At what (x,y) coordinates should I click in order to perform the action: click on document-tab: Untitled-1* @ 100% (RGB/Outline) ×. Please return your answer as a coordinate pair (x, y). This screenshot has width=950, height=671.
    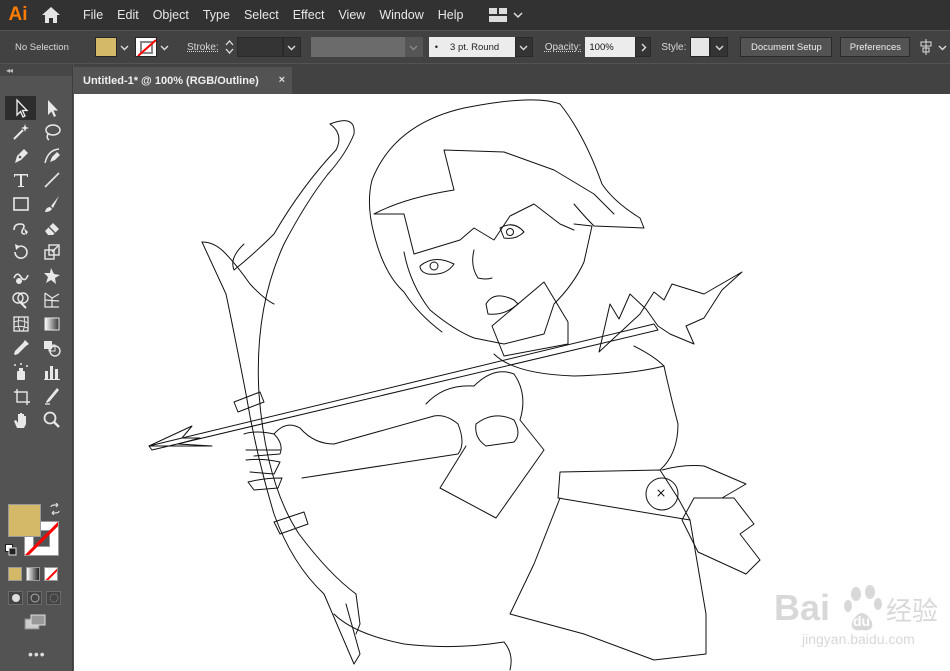
    Looking at the image, I should click on (183, 80).